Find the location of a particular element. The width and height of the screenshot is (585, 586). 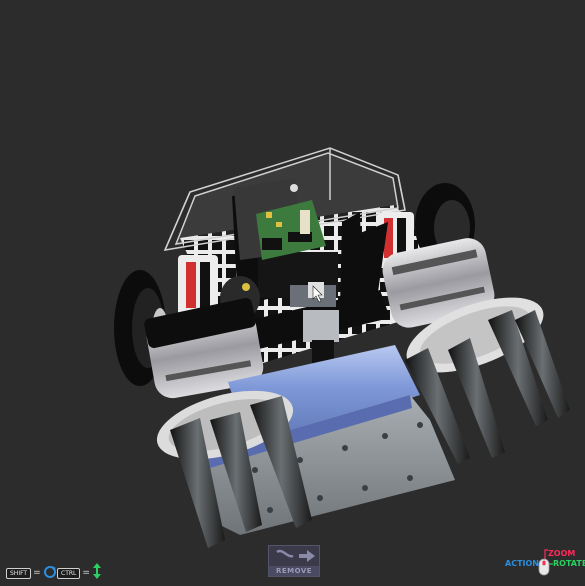

remove-button: REMOVE is located at coordinates (294, 561).